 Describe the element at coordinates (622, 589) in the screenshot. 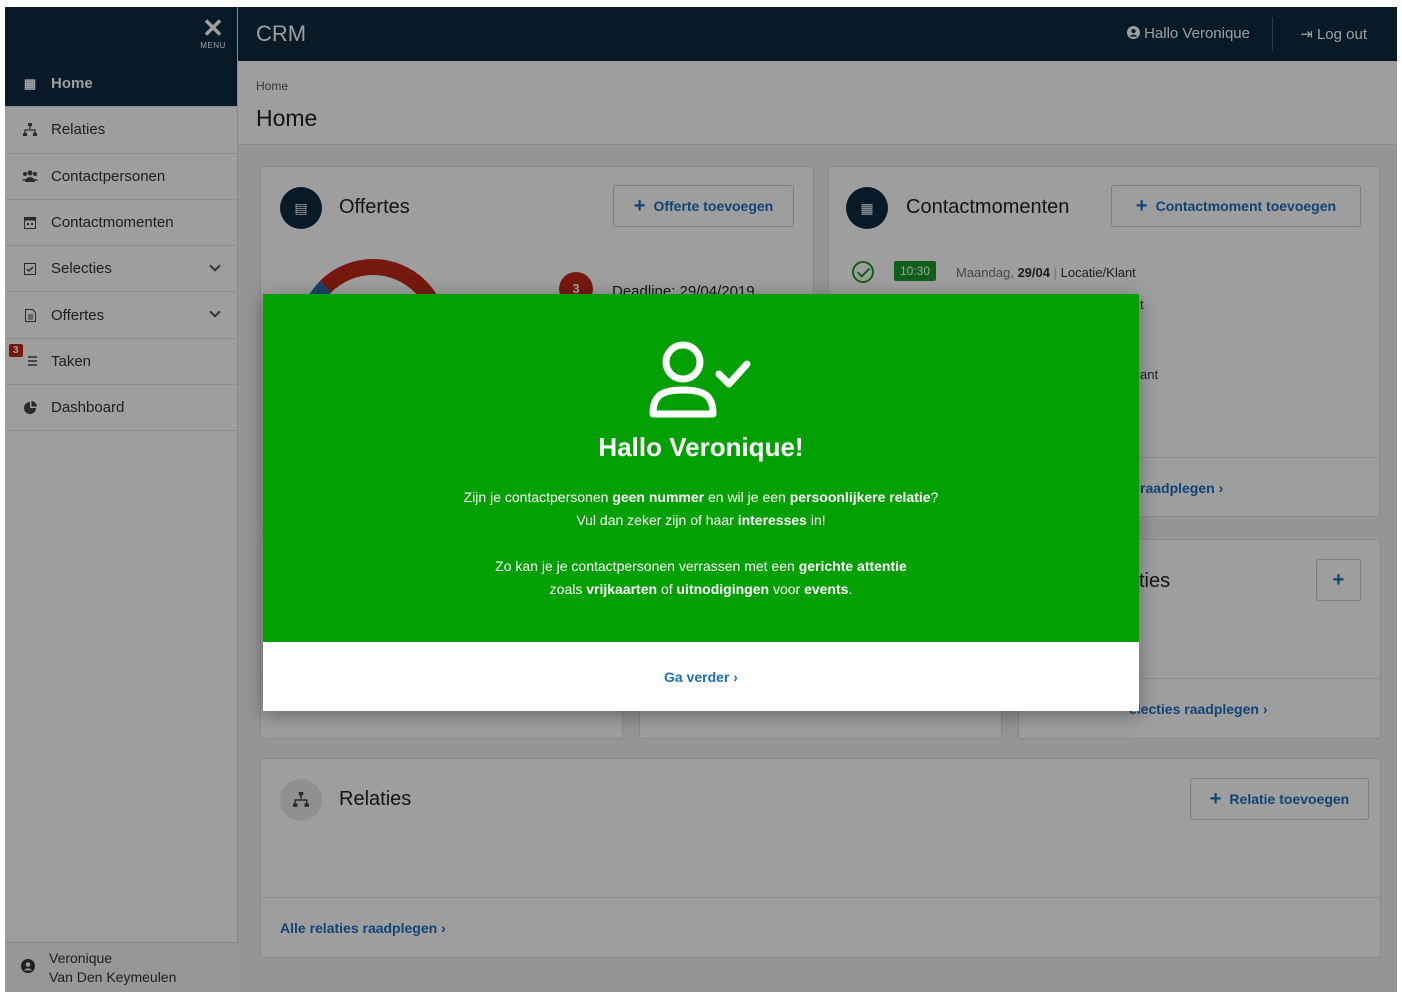

I see `modal-text-bold: vrijkaarten` at that location.